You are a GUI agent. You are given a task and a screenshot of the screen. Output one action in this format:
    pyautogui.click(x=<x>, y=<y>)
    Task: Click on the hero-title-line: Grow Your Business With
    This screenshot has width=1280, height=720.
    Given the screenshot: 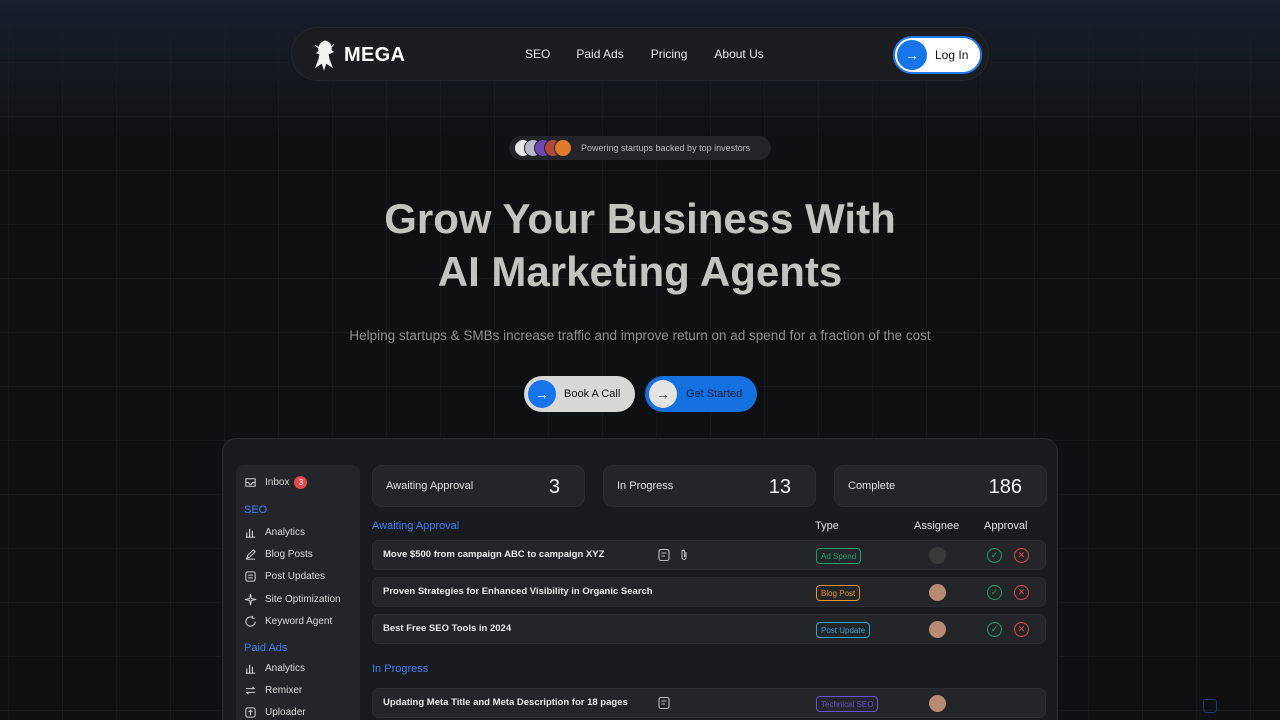 What is the action you would take?
    pyautogui.click(x=640, y=218)
    